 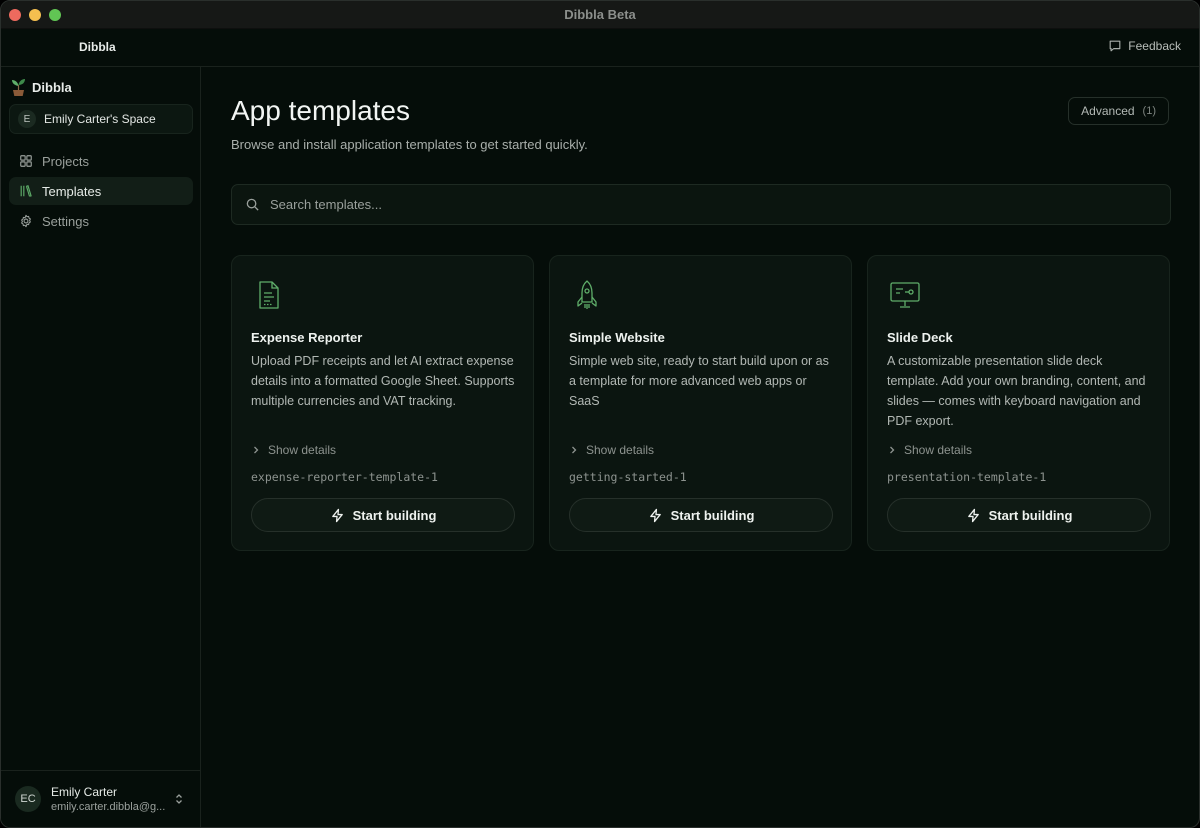 I want to click on page-title: App templates, so click(x=320, y=110).